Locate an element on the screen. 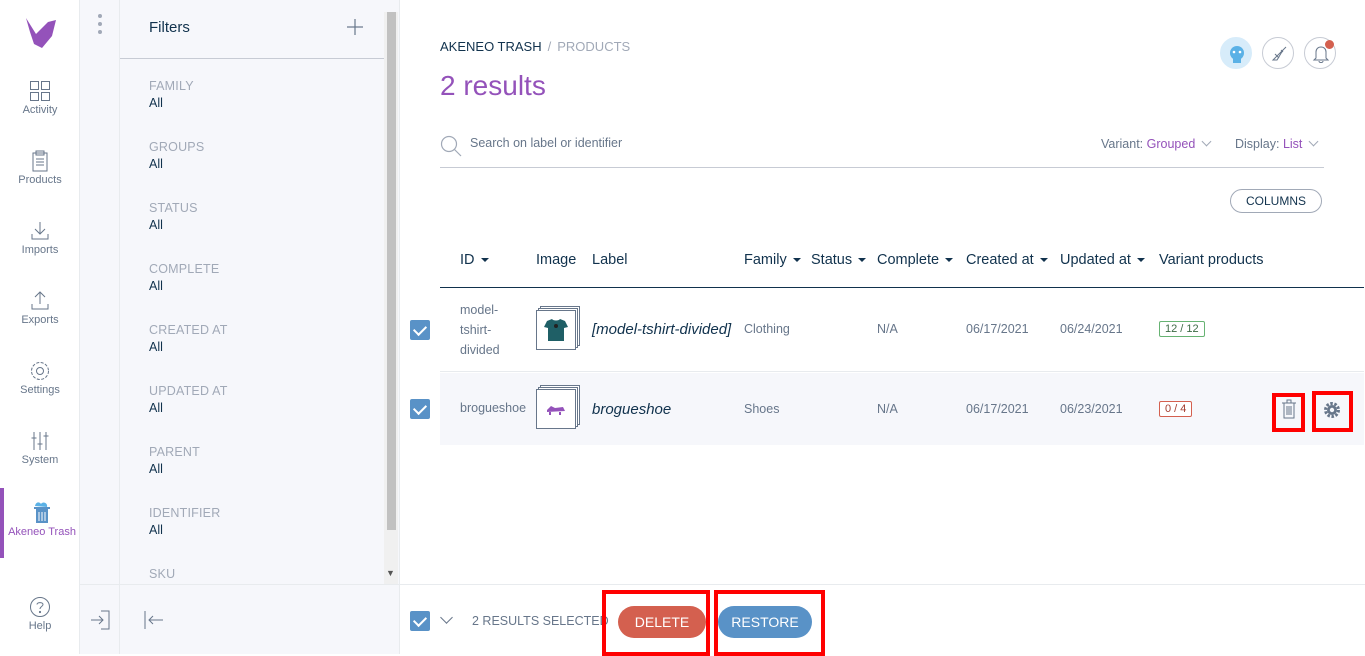 This screenshot has height=656, width=1365. scroll-down-arrow-icon: ▼ is located at coordinates (390, 573).